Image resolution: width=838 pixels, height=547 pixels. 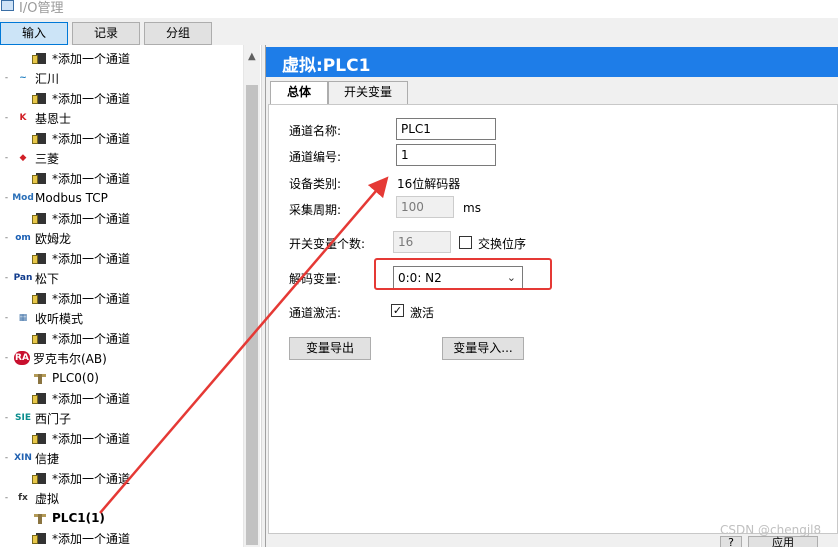 I want to click on scroll-up-arrow-icon: ▲, so click(x=252, y=56).